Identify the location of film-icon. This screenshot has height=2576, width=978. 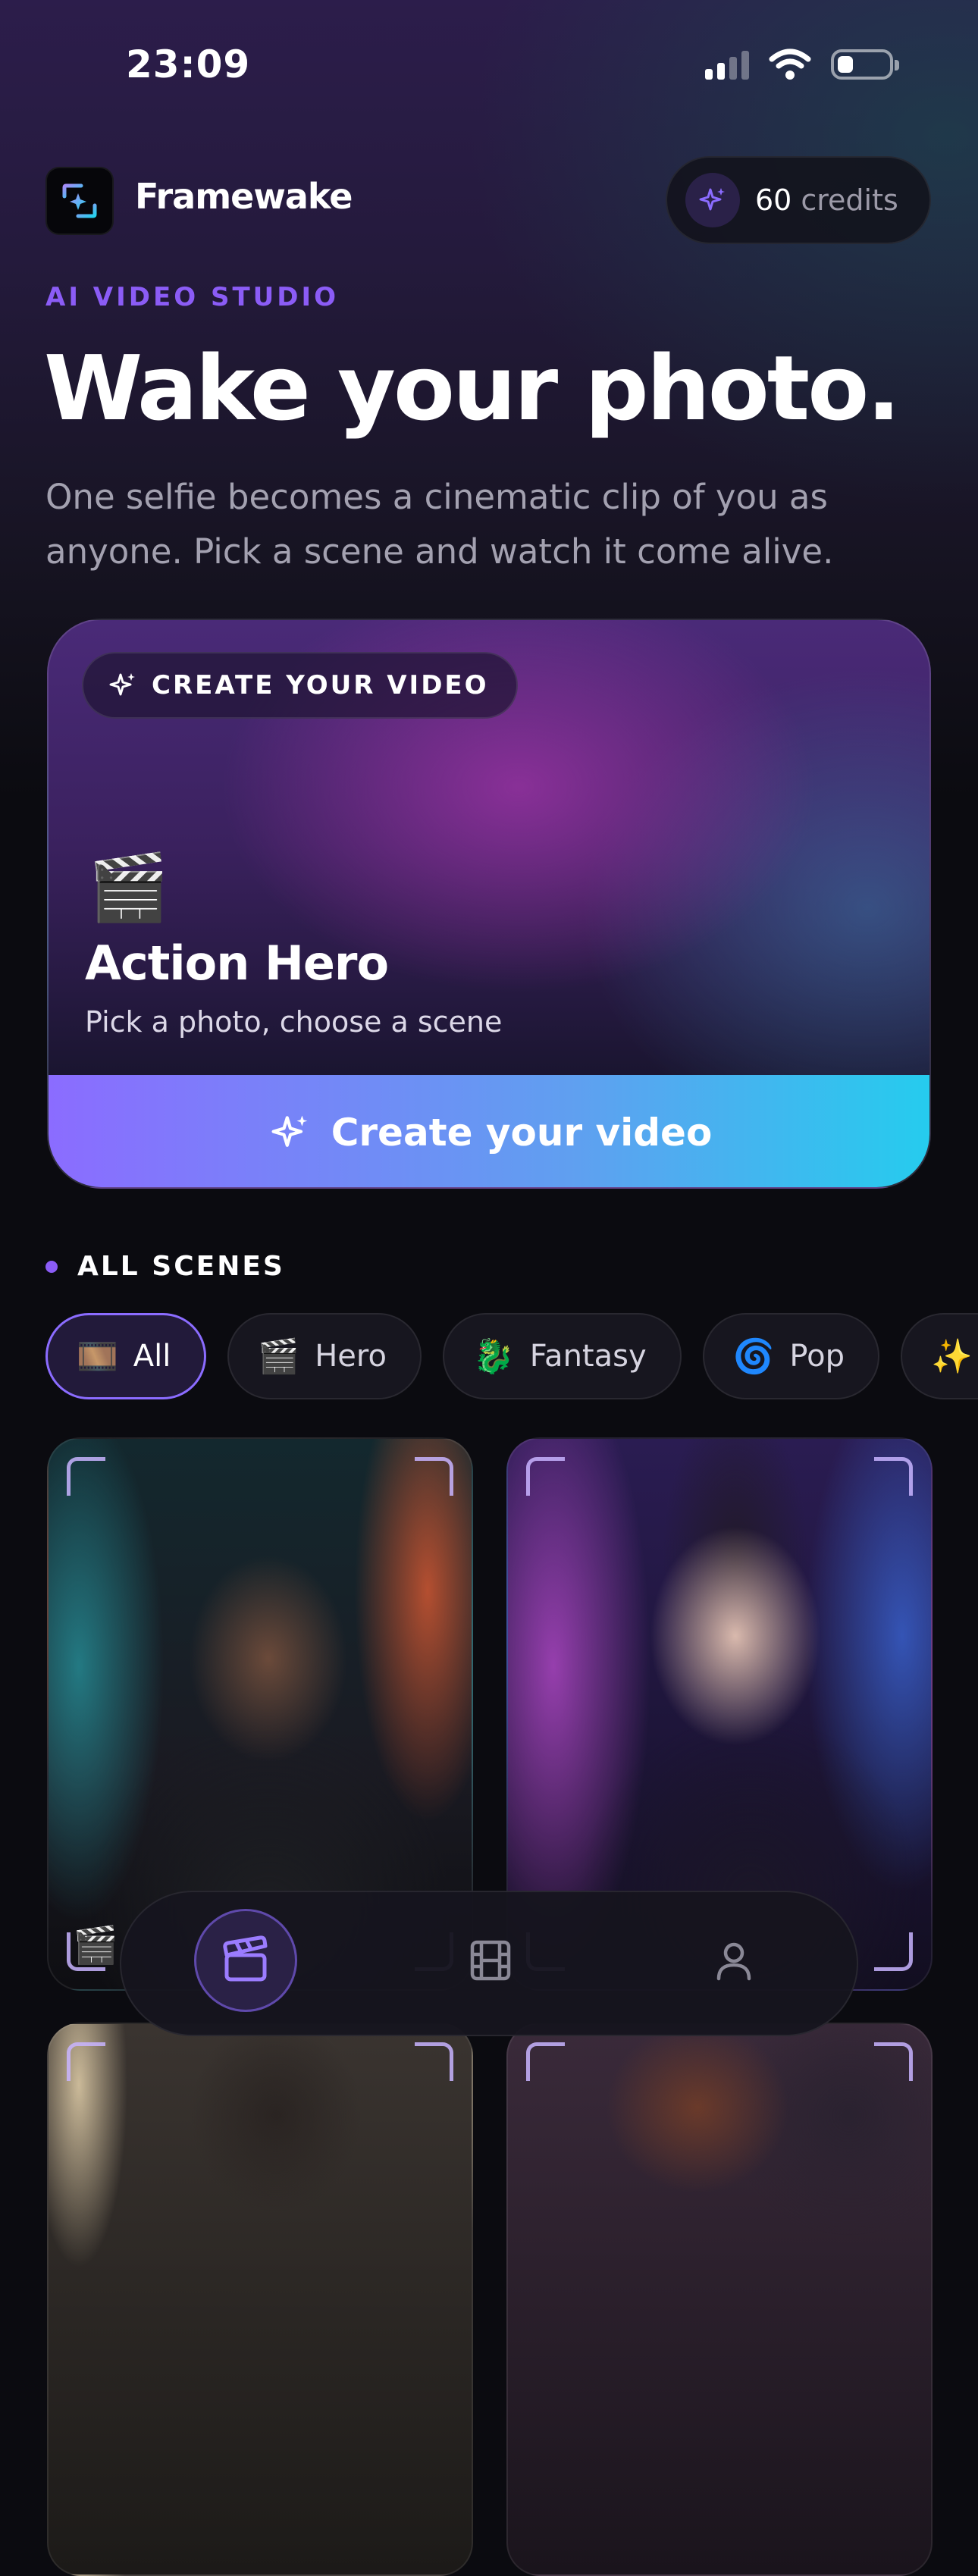
(490, 1960).